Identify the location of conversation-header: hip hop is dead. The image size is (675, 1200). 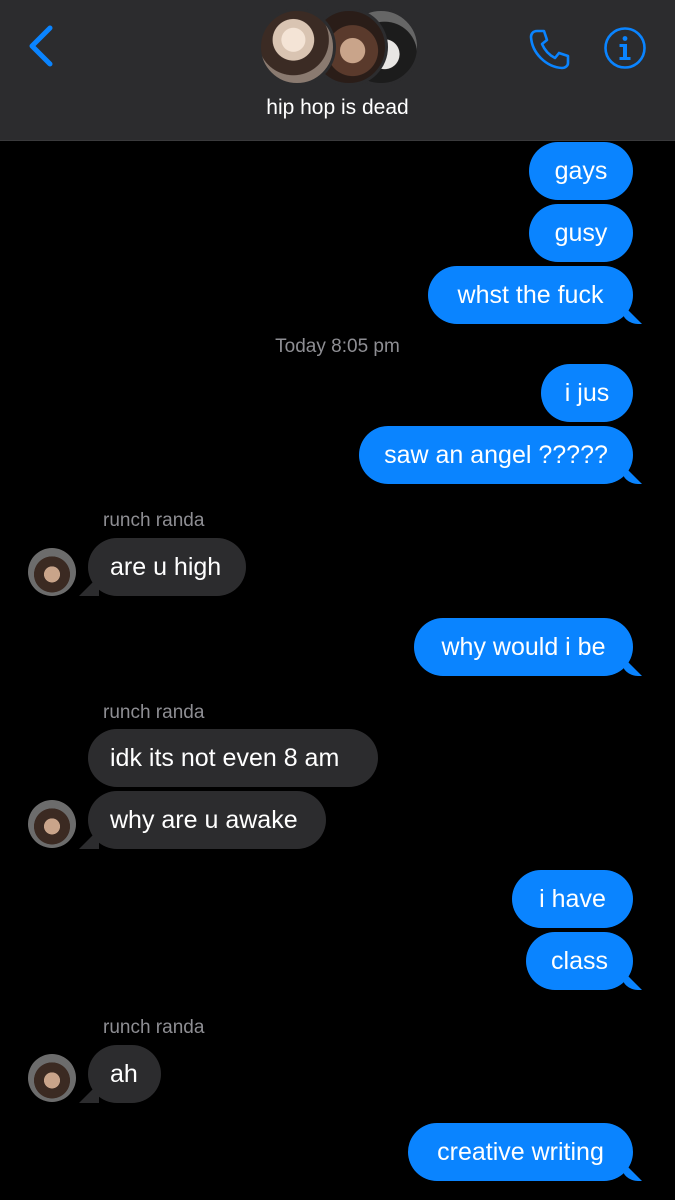
(337, 70).